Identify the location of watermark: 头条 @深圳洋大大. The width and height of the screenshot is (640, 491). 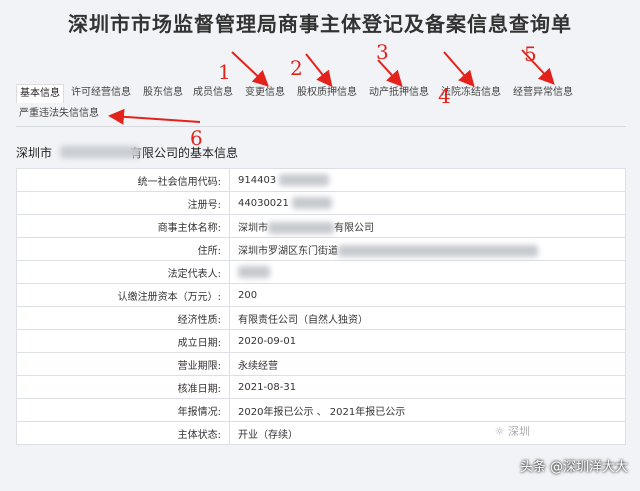
(573, 467).